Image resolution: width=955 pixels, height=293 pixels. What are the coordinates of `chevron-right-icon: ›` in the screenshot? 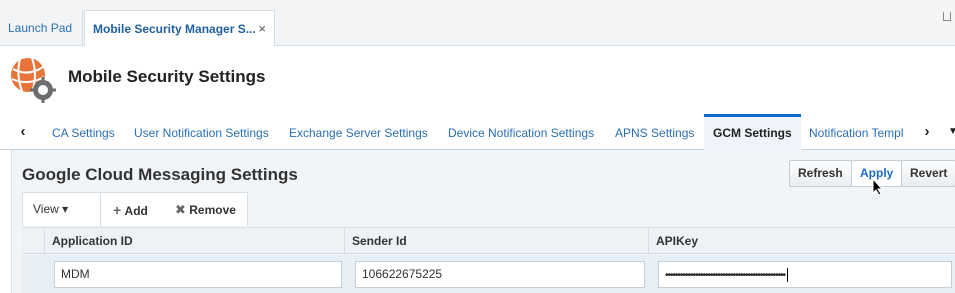 It's located at (927, 132).